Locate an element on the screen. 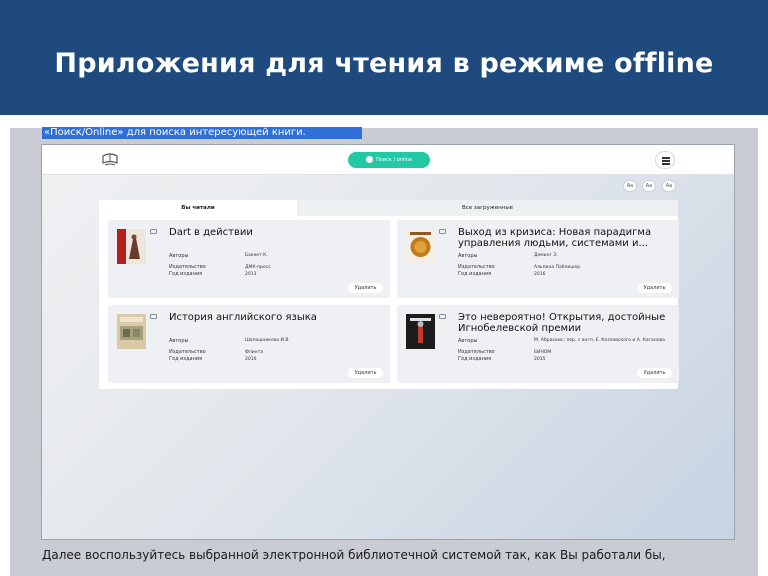 The width and height of the screenshot is (768, 576). hamburger-menu-icon is located at coordinates (665, 160).